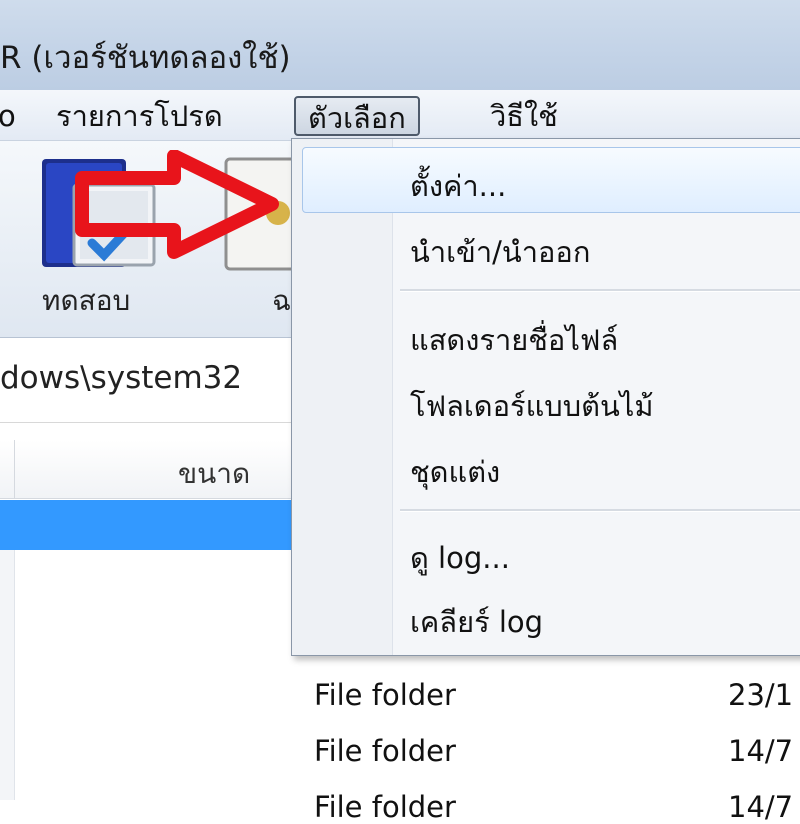  Describe the element at coordinates (282, 300) in the screenshot. I see `next-button-label: ฉ` at that location.